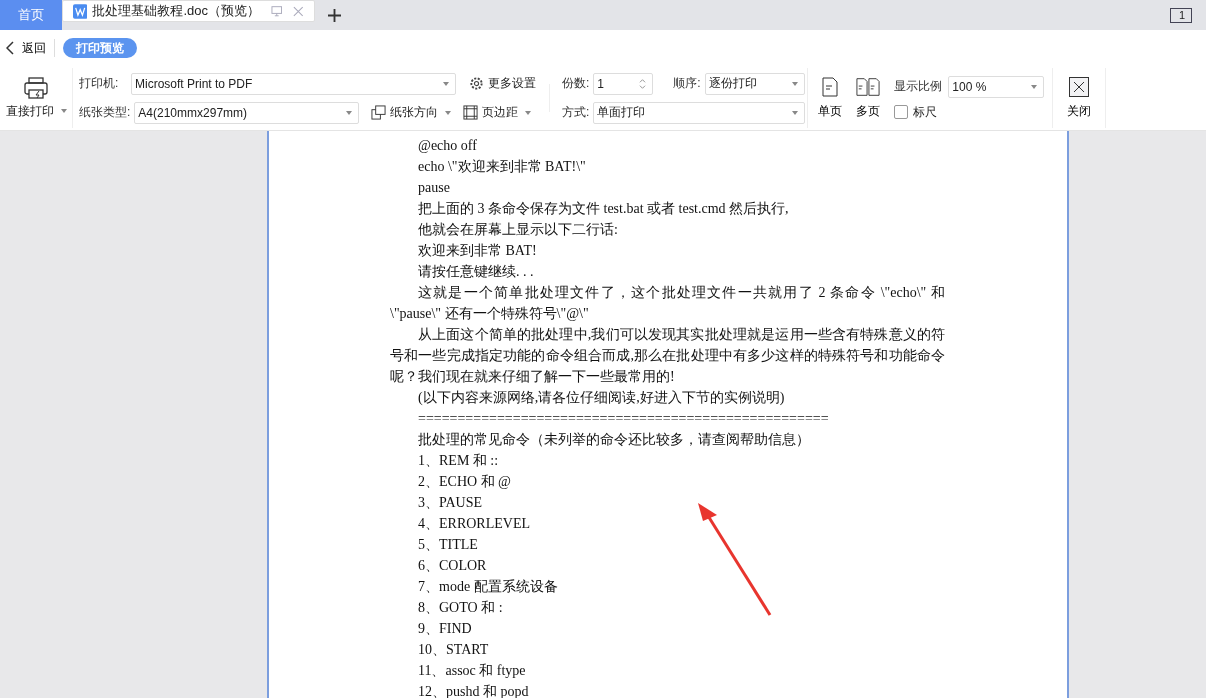 The width and height of the screenshot is (1206, 698). What do you see at coordinates (1180, 15) in the screenshot?
I see `page-indicator: 1` at bounding box center [1180, 15].